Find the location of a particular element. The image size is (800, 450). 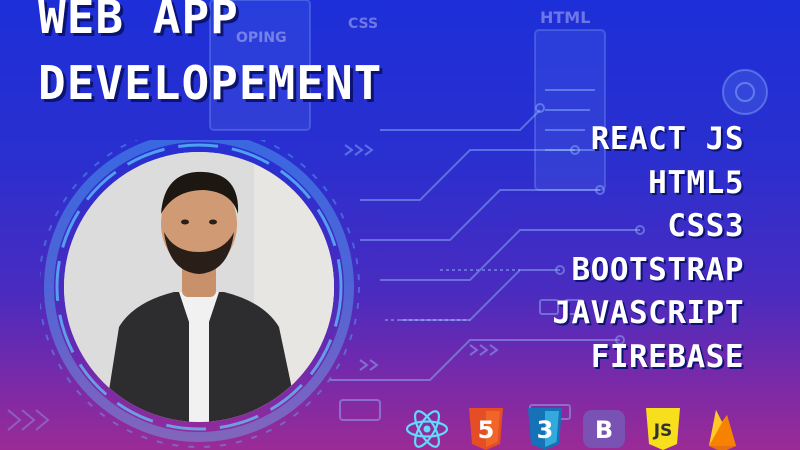

css3-glyph: 3 is located at coordinates (545, 430).